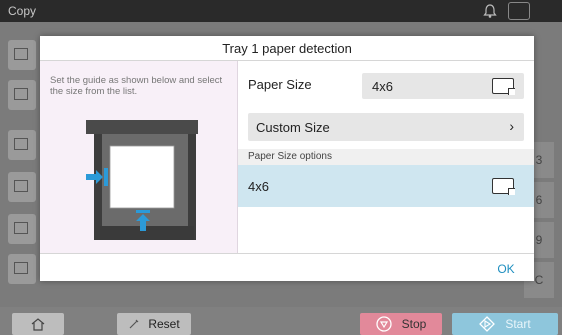  What do you see at coordinates (518, 324) in the screenshot?
I see `start-label: Start` at bounding box center [518, 324].